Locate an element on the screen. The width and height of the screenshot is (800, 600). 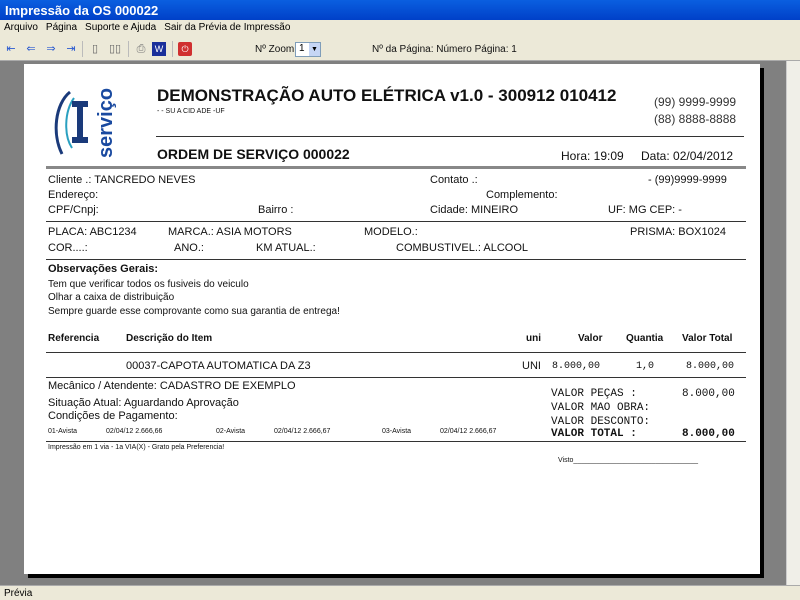
combustivel: COMBUSTIVEL.: ALCOOL is located at coordinates (462, 248).